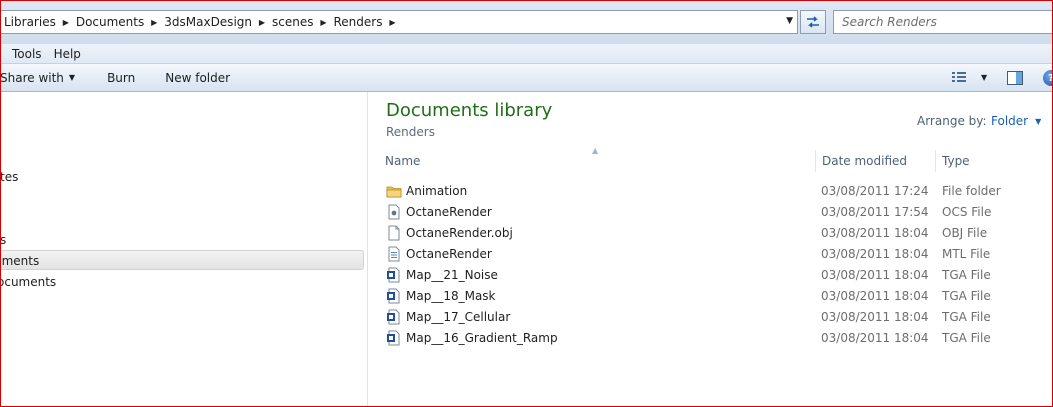 This screenshot has height=407, width=1053. What do you see at coordinates (32, 77) in the screenshot?
I see `share-with-label: Share with` at bounding box center [32, 77].